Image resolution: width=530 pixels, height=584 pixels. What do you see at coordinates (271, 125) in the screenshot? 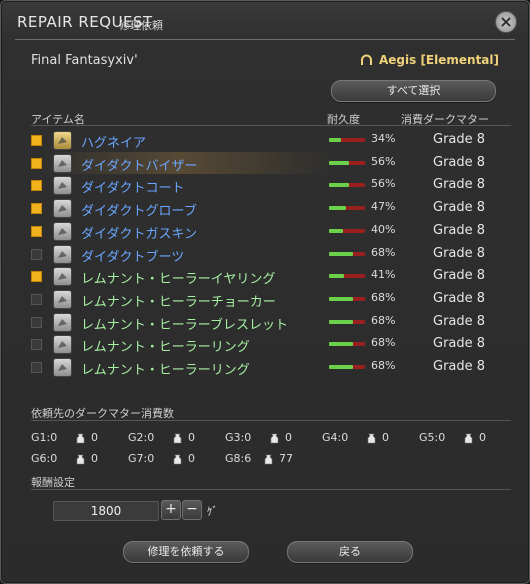
I see `header-divider` at bounding box center [271, 125].